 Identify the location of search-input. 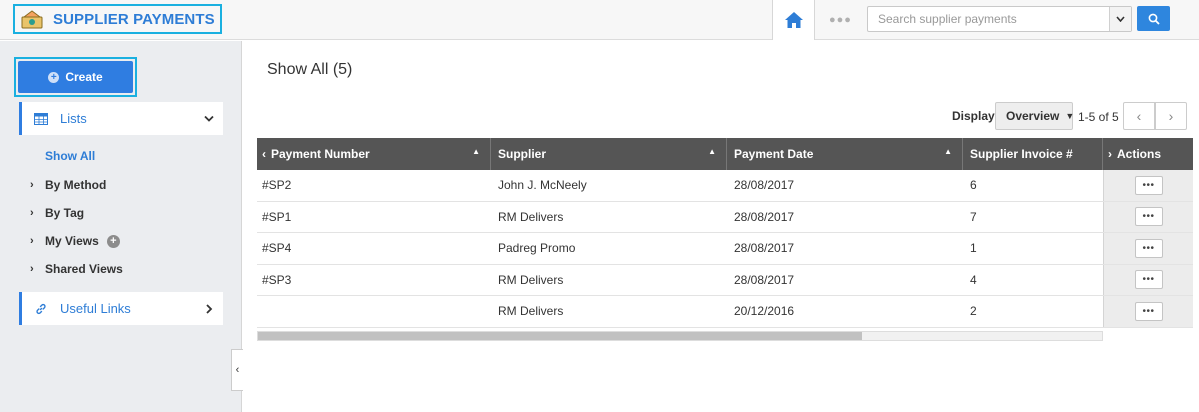
(988, 19).